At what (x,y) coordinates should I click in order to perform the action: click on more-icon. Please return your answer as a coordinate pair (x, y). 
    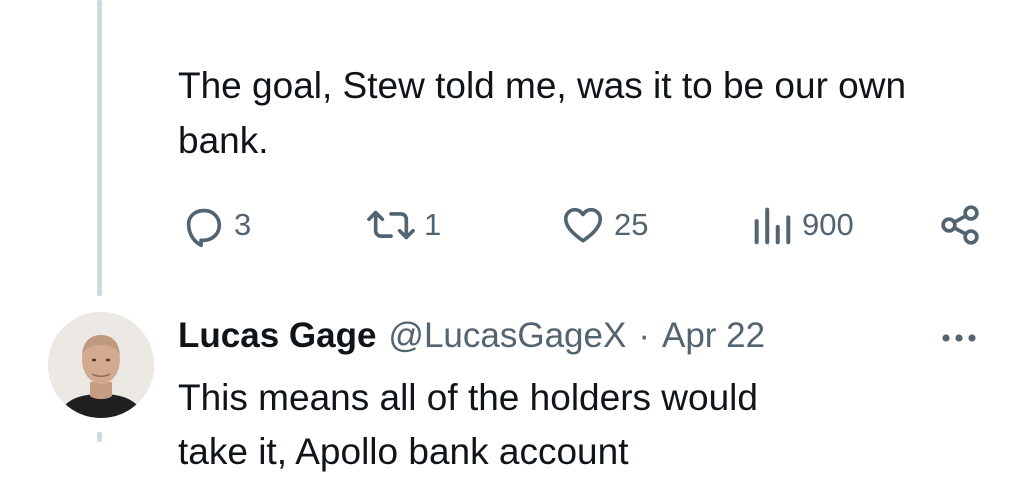
    Looking at the image, I should click on (959, 338).